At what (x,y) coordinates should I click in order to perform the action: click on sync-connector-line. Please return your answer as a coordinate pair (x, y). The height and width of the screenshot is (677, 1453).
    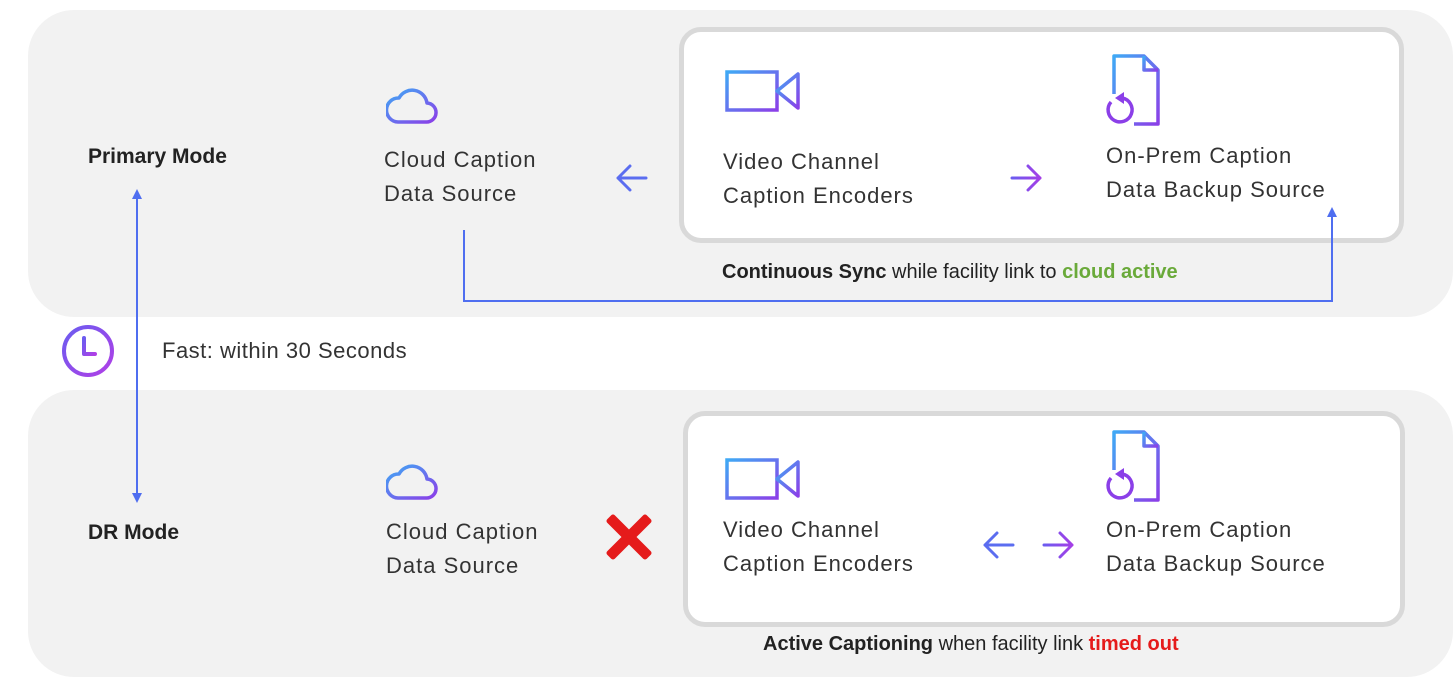
    Looking at the image, I should click on (900, 254).